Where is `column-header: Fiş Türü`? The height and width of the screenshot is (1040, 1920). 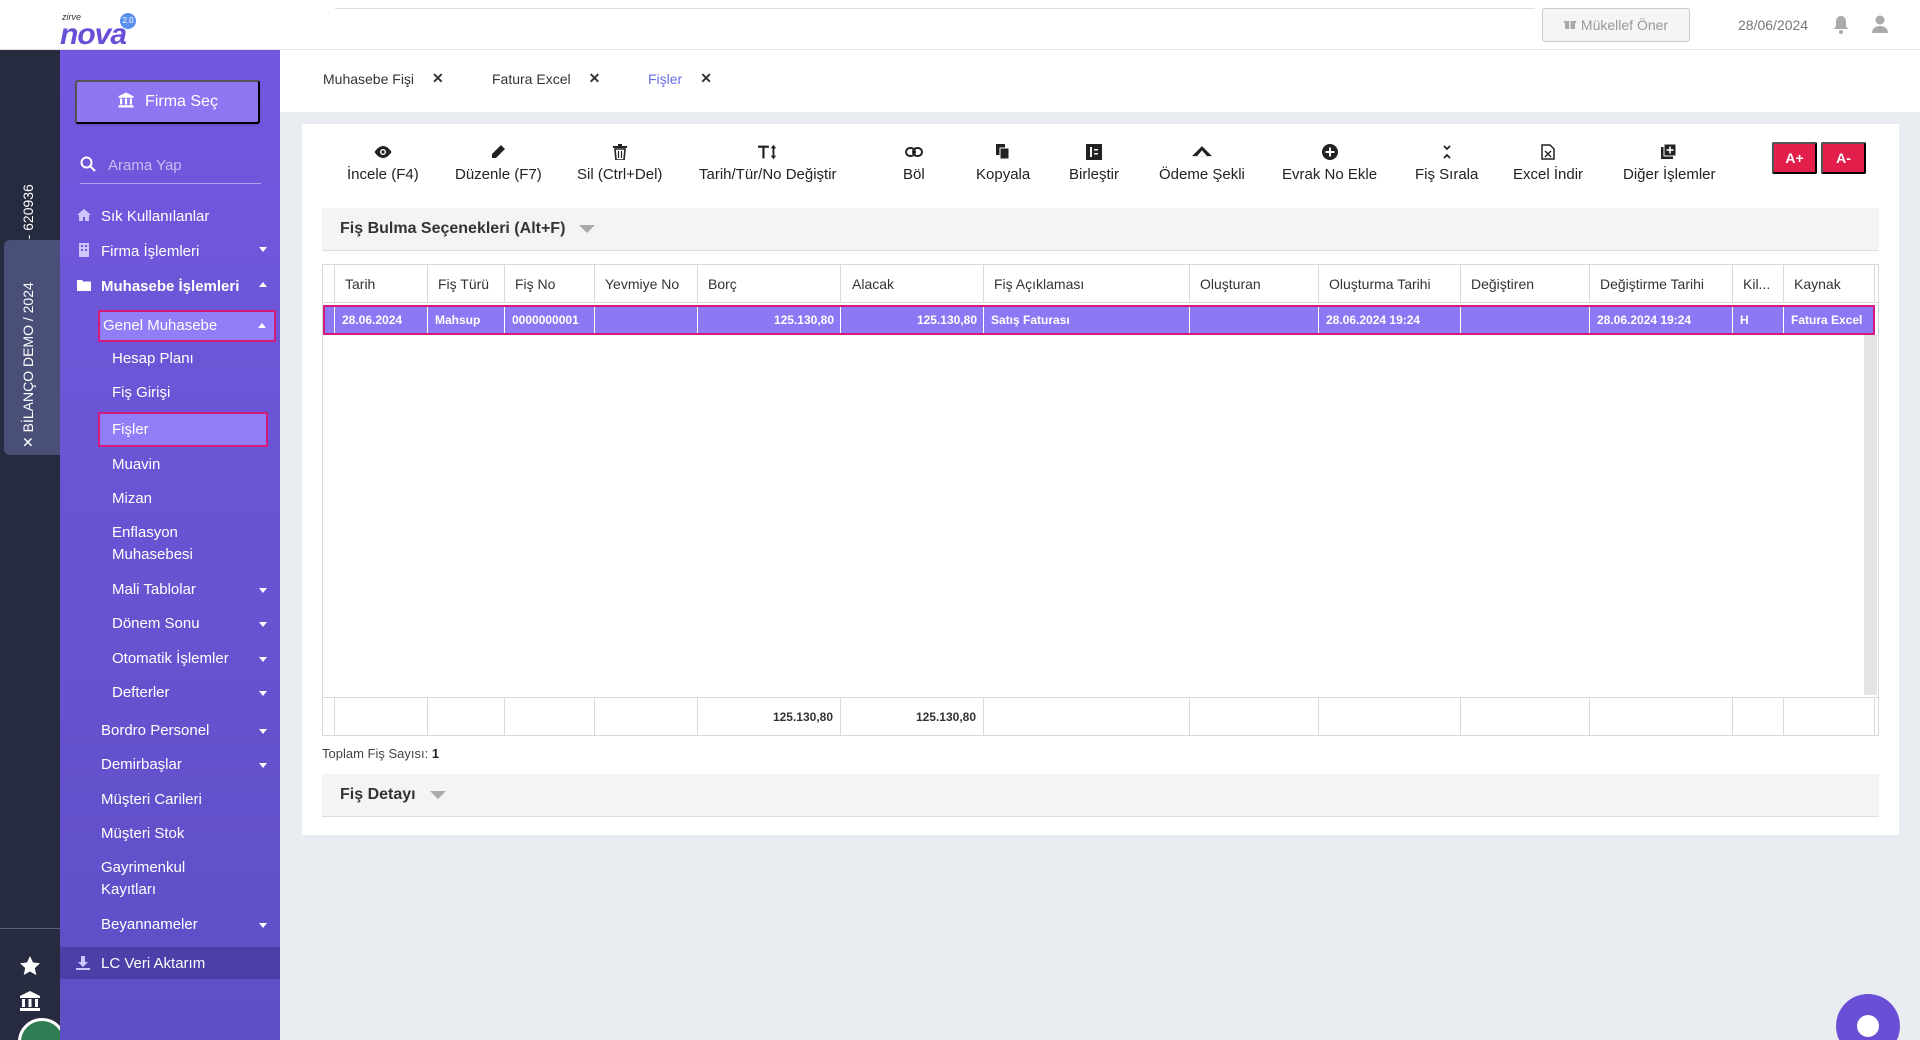 column-header: Fiş Türü is located at coordinates (466, 284).